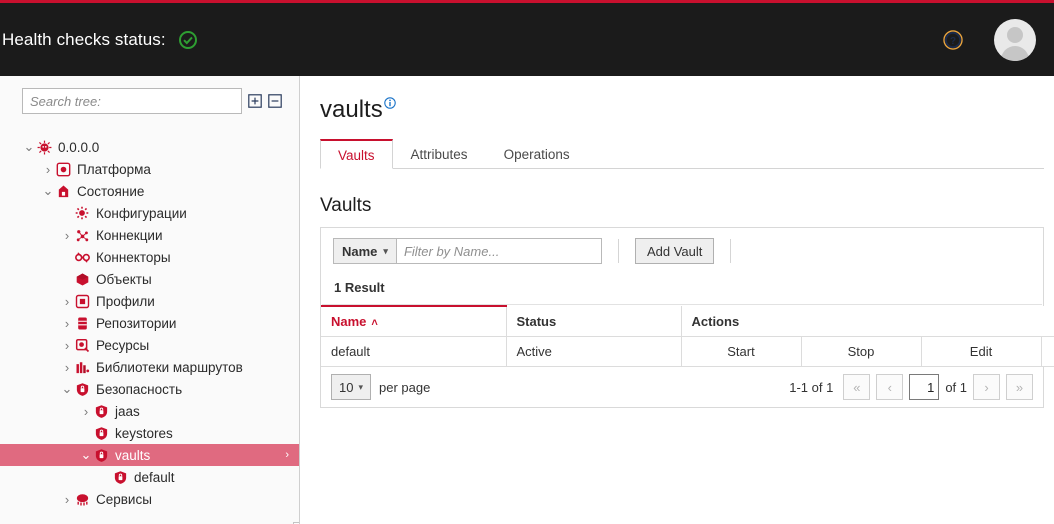 The width and height of the screenshot is (1054, 524). I want to click on tree-item-коннекции: › Коннекции, so click(149, 235).